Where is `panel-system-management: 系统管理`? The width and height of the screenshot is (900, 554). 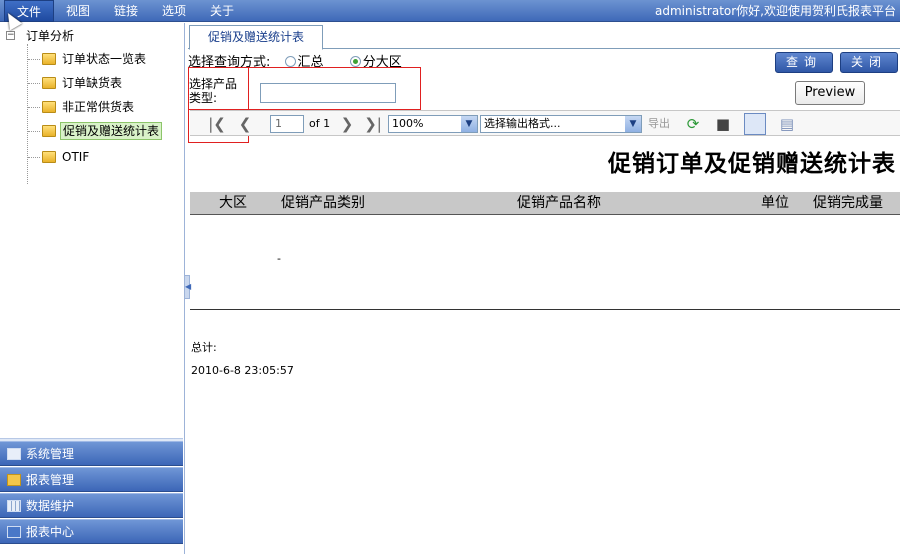
panel-system-management: 系统管理 is located at coordinates (91, 453).